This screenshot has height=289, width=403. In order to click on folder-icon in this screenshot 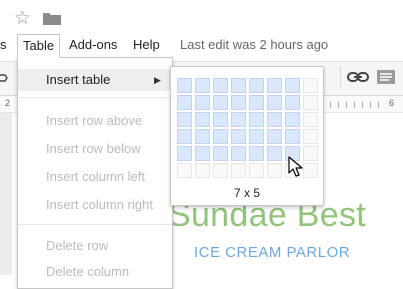, I will do `click(52, 18)`.